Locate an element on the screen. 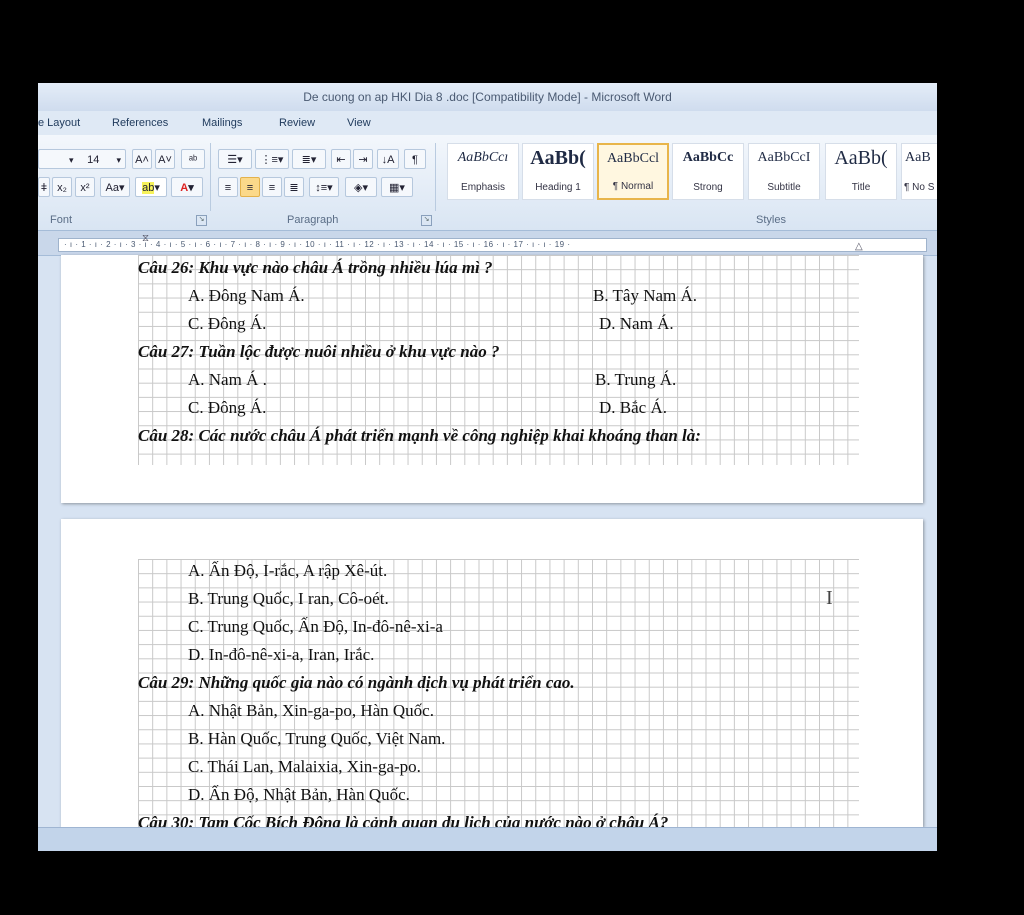  superscript-icon: x² is located at coordinates (85, 187).